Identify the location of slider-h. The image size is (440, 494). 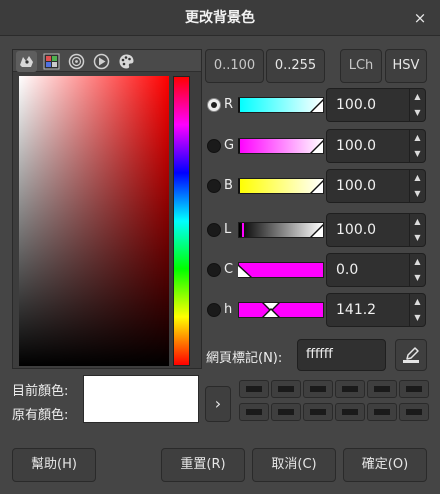
(281, 310).